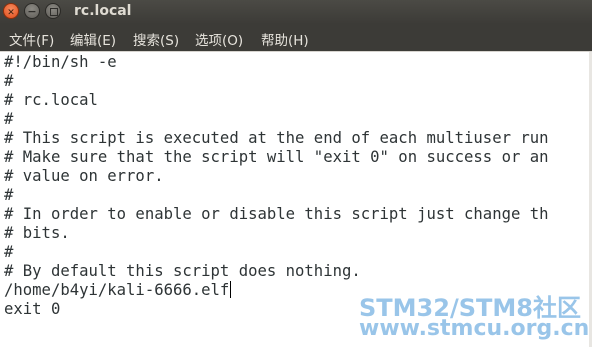  I want to click on window-title: rc.local, so click(103, 11).